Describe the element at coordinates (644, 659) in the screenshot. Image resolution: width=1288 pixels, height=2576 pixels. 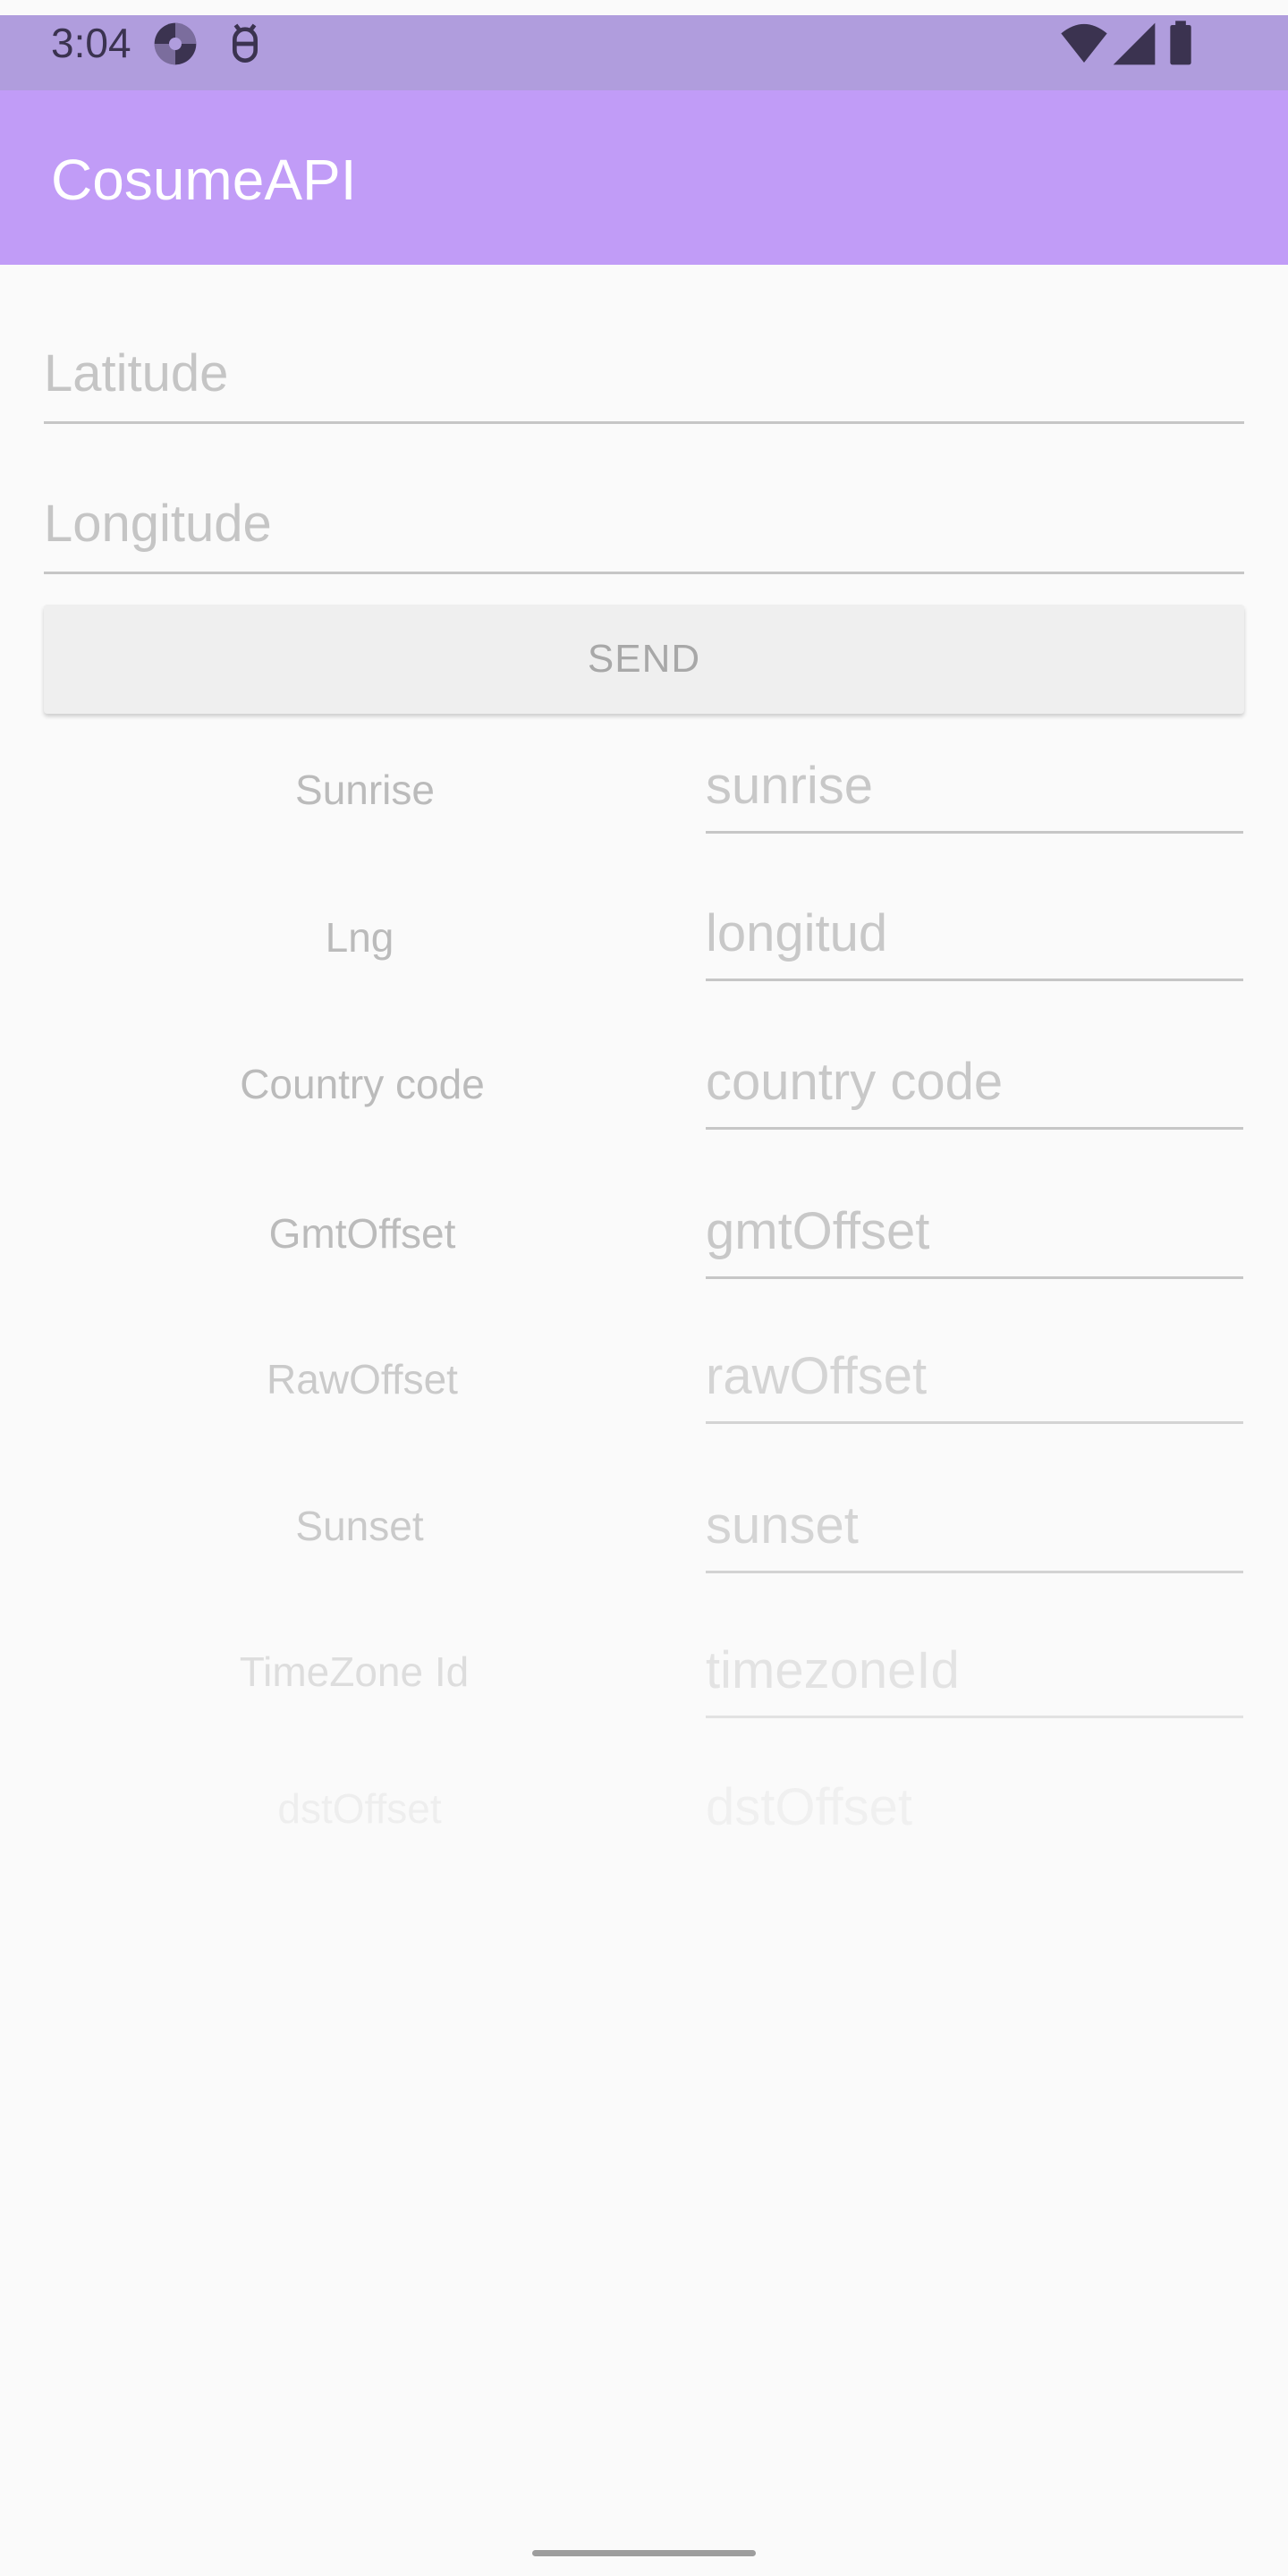
I see `send-button: SEND` at that location.